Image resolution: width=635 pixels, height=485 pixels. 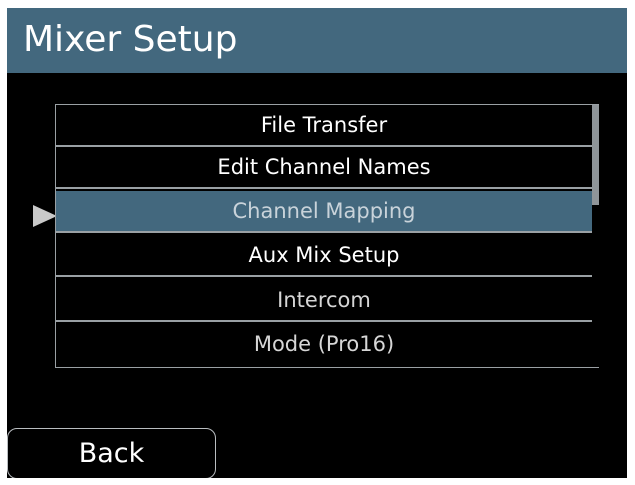 I want to click on back-button: Back, so click(x=111, y=453).